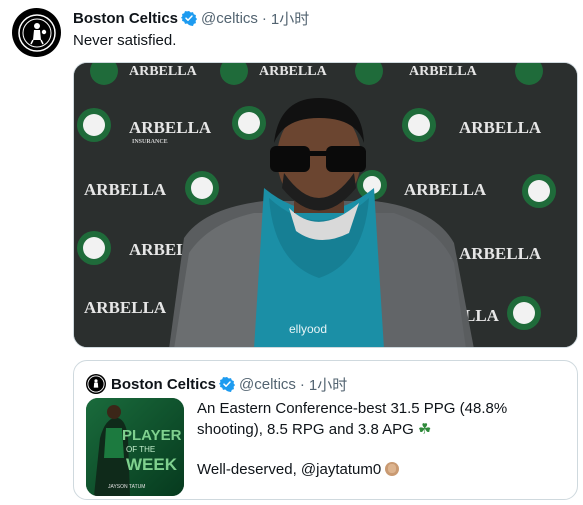 Image resolution: width=583 pixels, height=505 pixels. I want to click on backdrop-brand-subtext: INSURANCE, so click(150, 142).